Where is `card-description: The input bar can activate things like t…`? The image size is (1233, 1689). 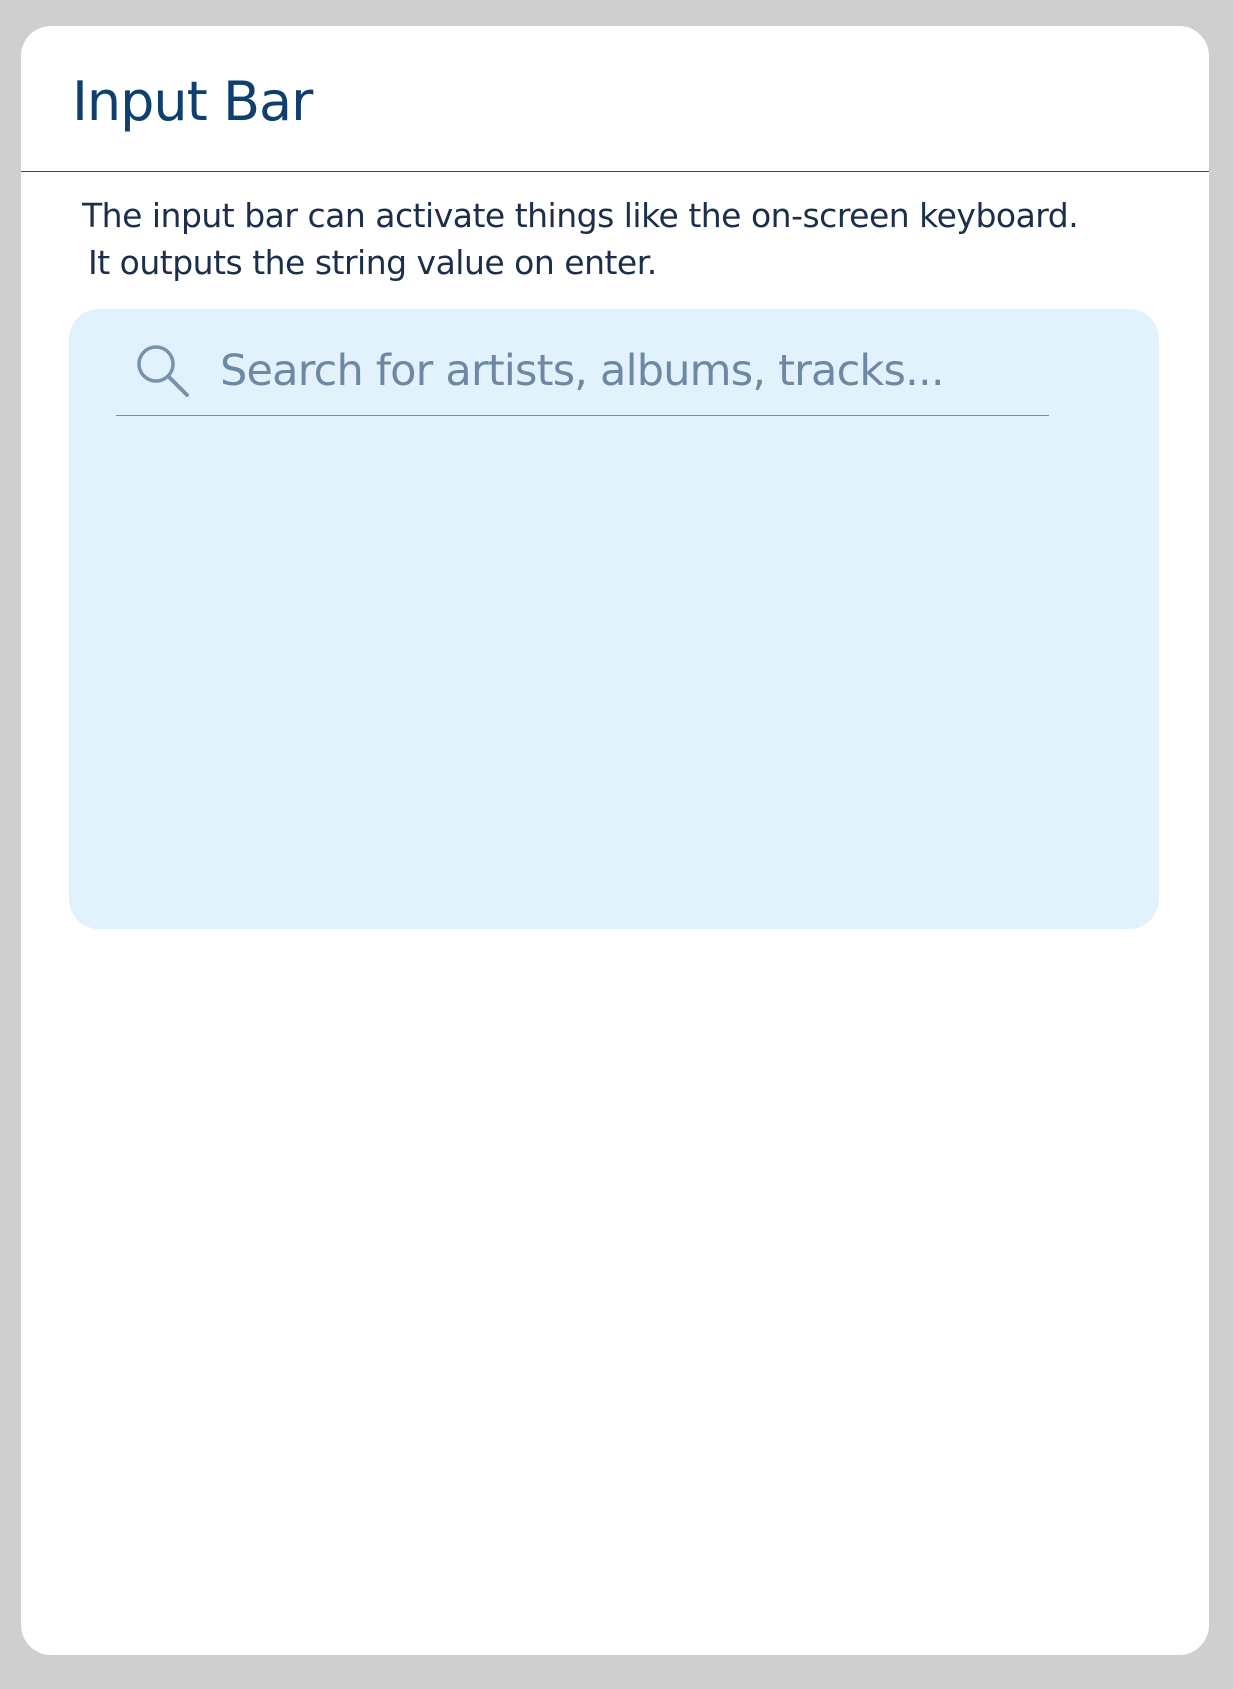 card-description: The input bar can activate things like t… is located at coordinates (622, 239).